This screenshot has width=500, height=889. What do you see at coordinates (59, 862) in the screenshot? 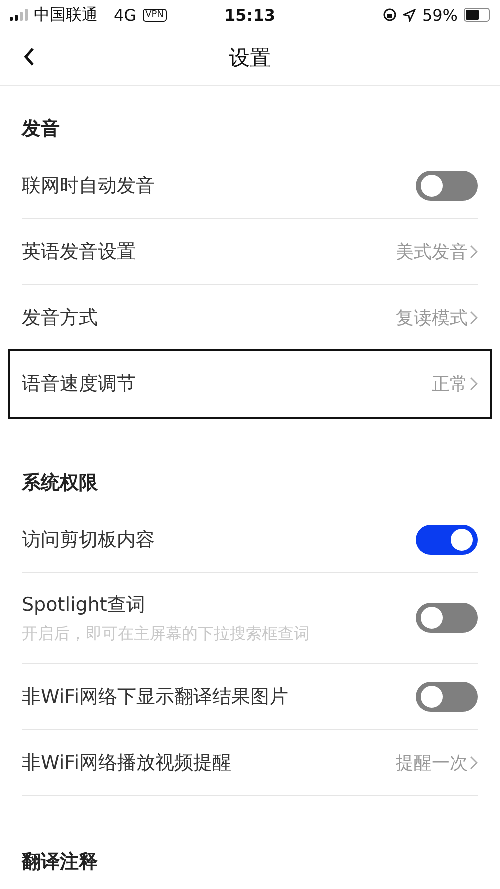
I see `section-title: 翻译注释` at bounding box center [59, 862].